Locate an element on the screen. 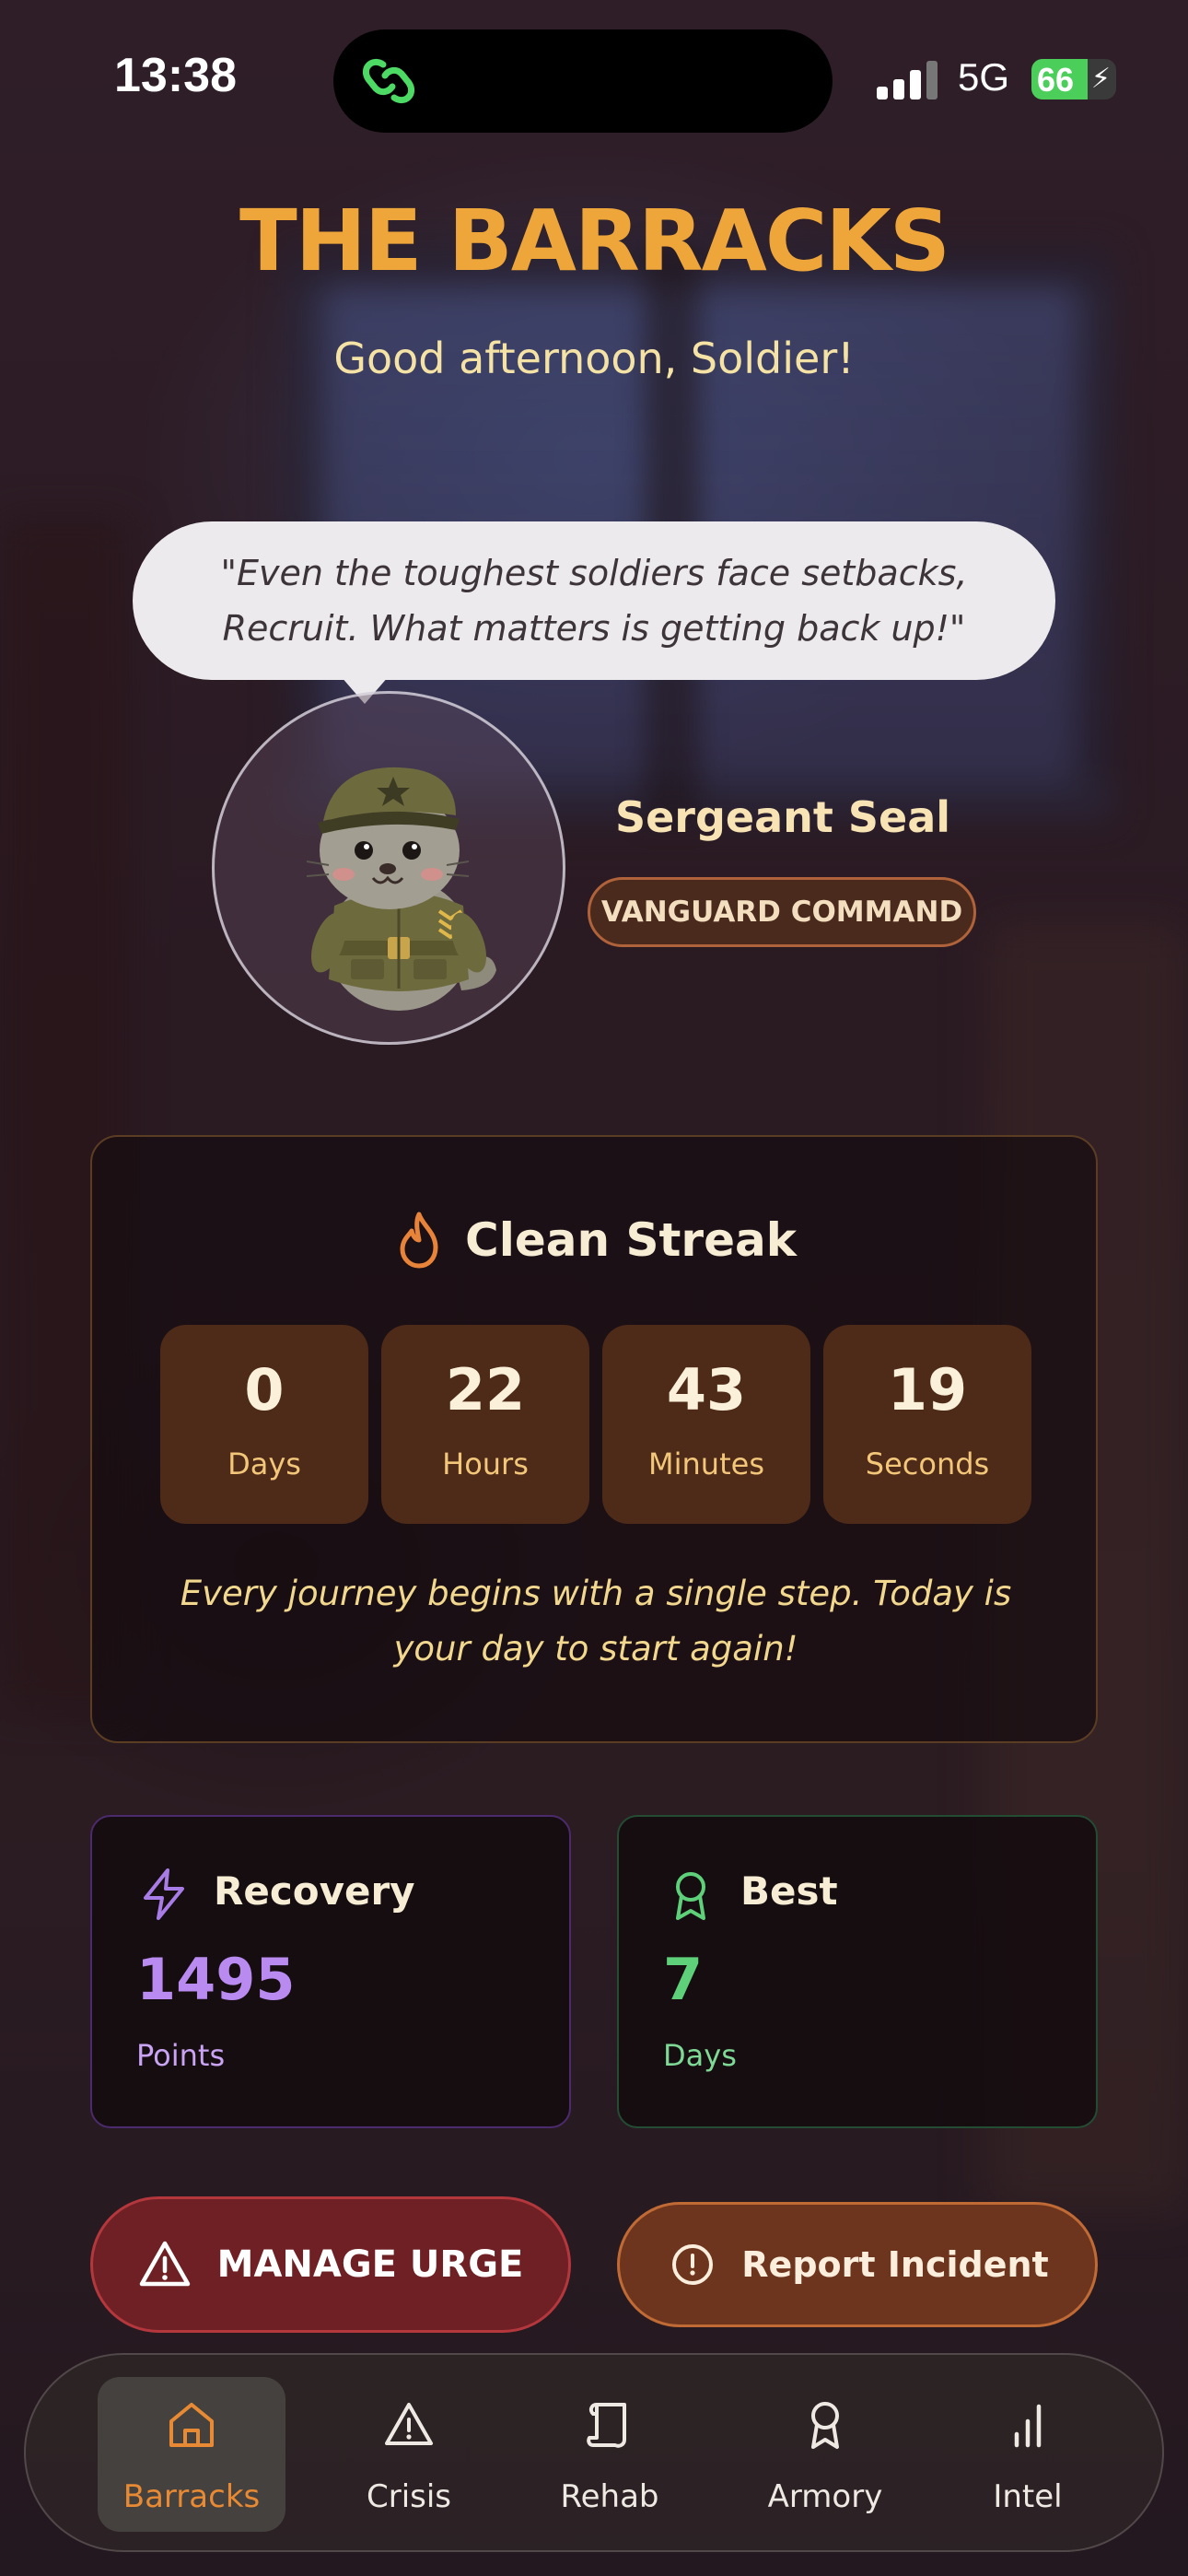 The height and width of the screenshot is (2576, 1188). counter-label: Minutes is located at coordinates (706, 1463).